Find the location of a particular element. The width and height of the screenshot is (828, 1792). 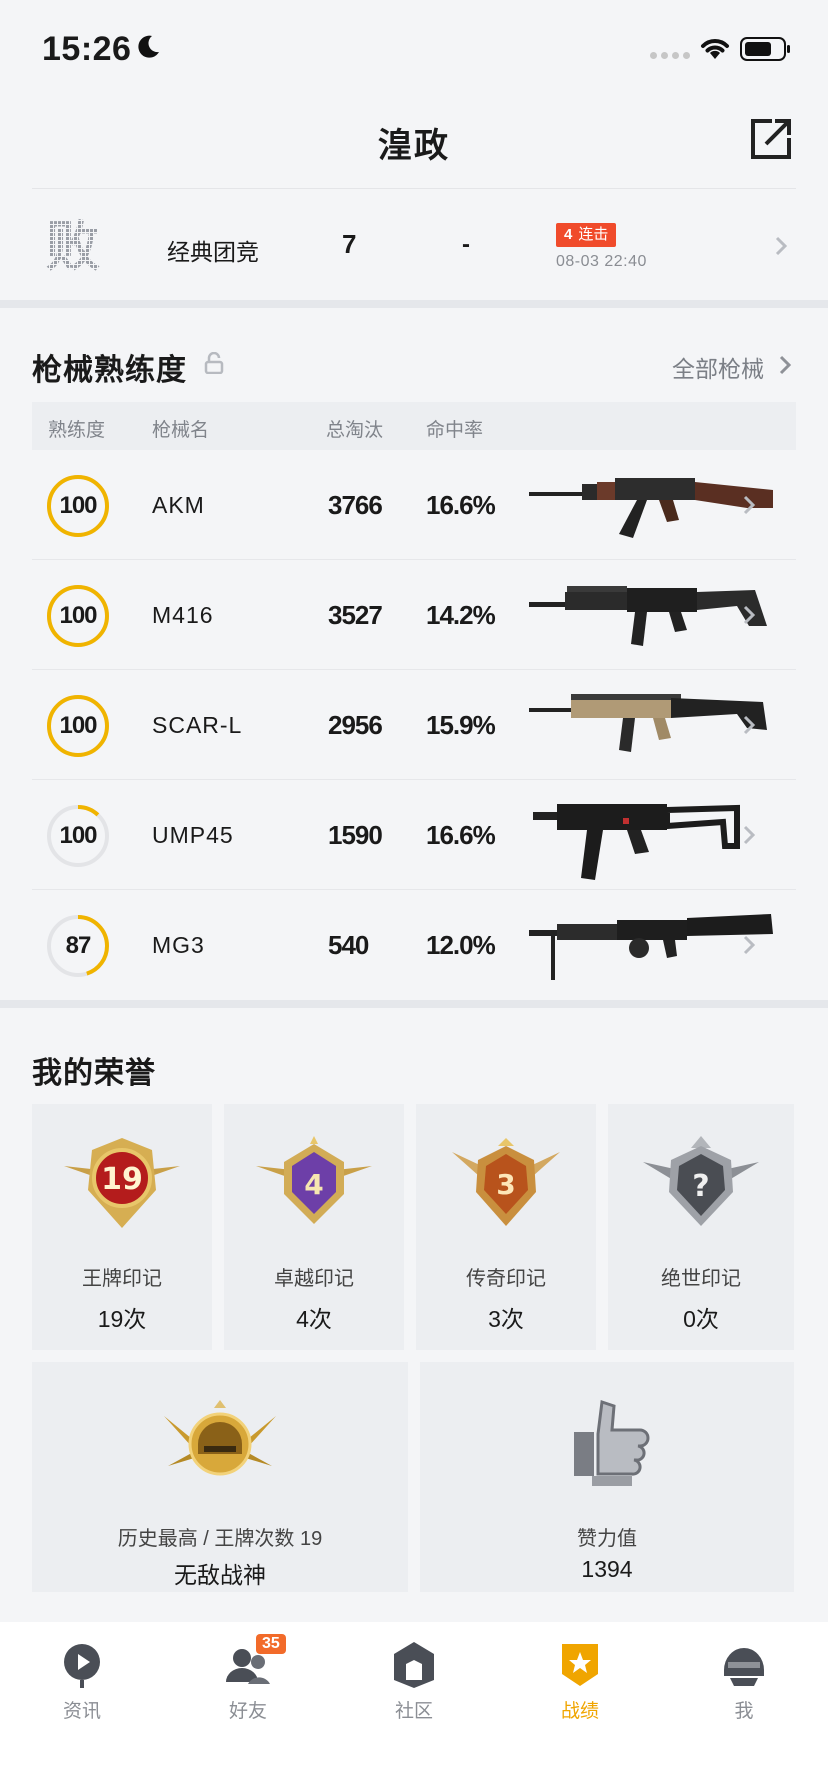

honors-title: 我的荣誉 is located at coordinates (94, 1073).